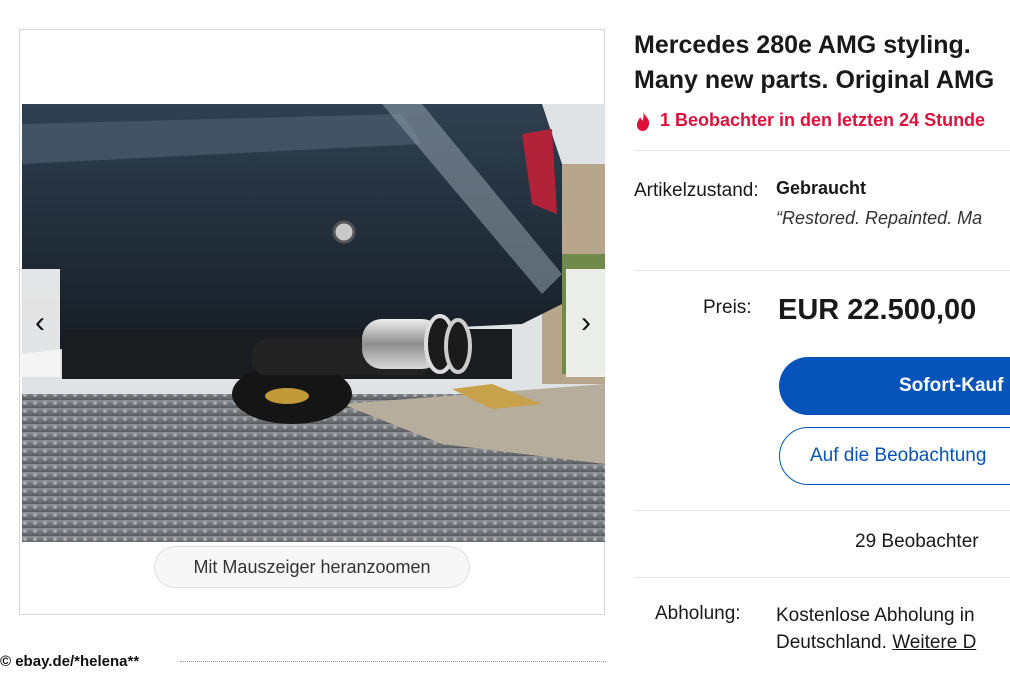  Describe the element at coordinates (814, 80) in the screenshot. I see `listing-title-line-2: Many new parts. Original AMG` at that location.